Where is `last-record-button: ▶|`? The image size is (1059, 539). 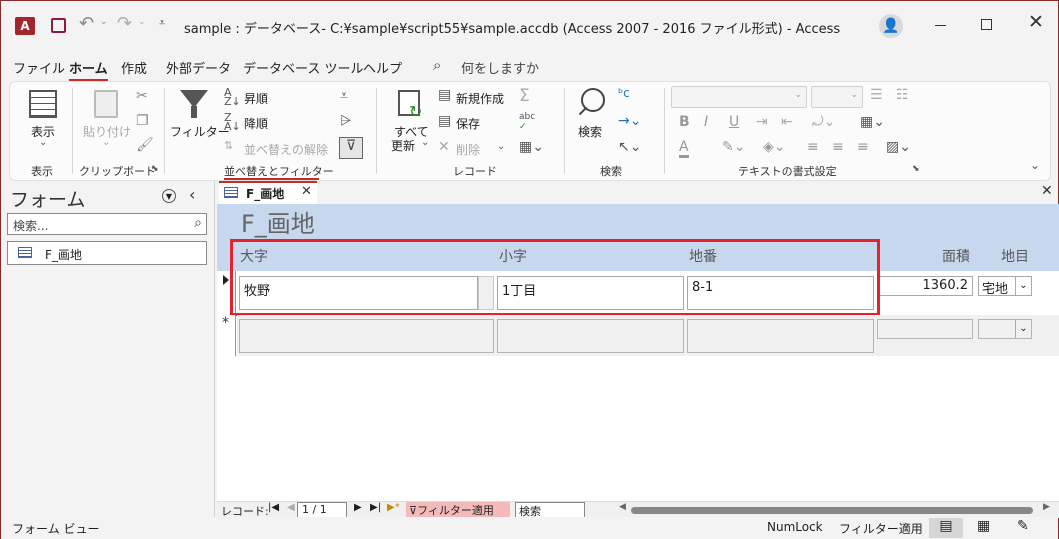
last-record-button: ▶| is located at coordinates (375, 507).